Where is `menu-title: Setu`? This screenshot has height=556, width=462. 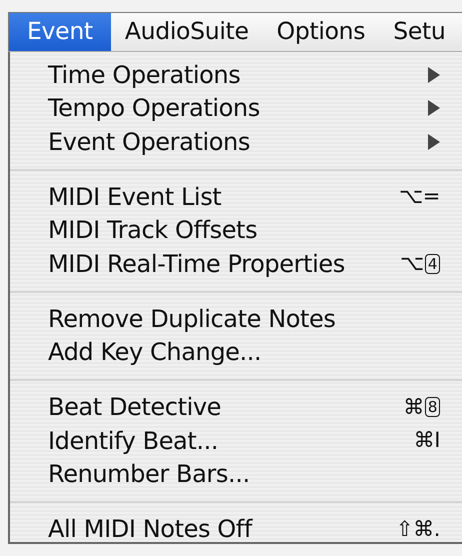
menu-title: Setu is located at coordinates (419, 32).